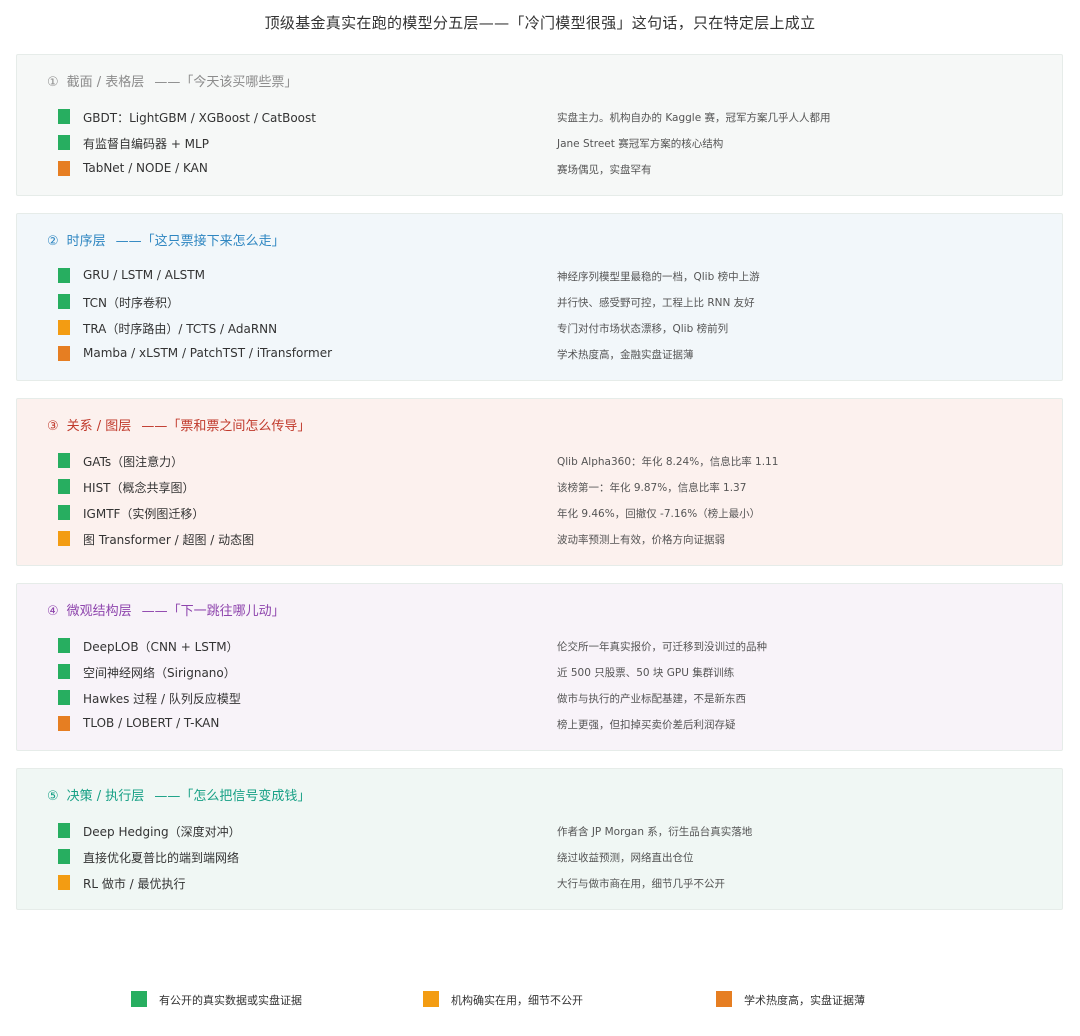 The image size is (1080, 1036). What do you see at coordinates (640, 144) in the screenshot?
I see `model-note: Jane Street 赛冠军方案的核心结构` at bounding box center [640, 144].